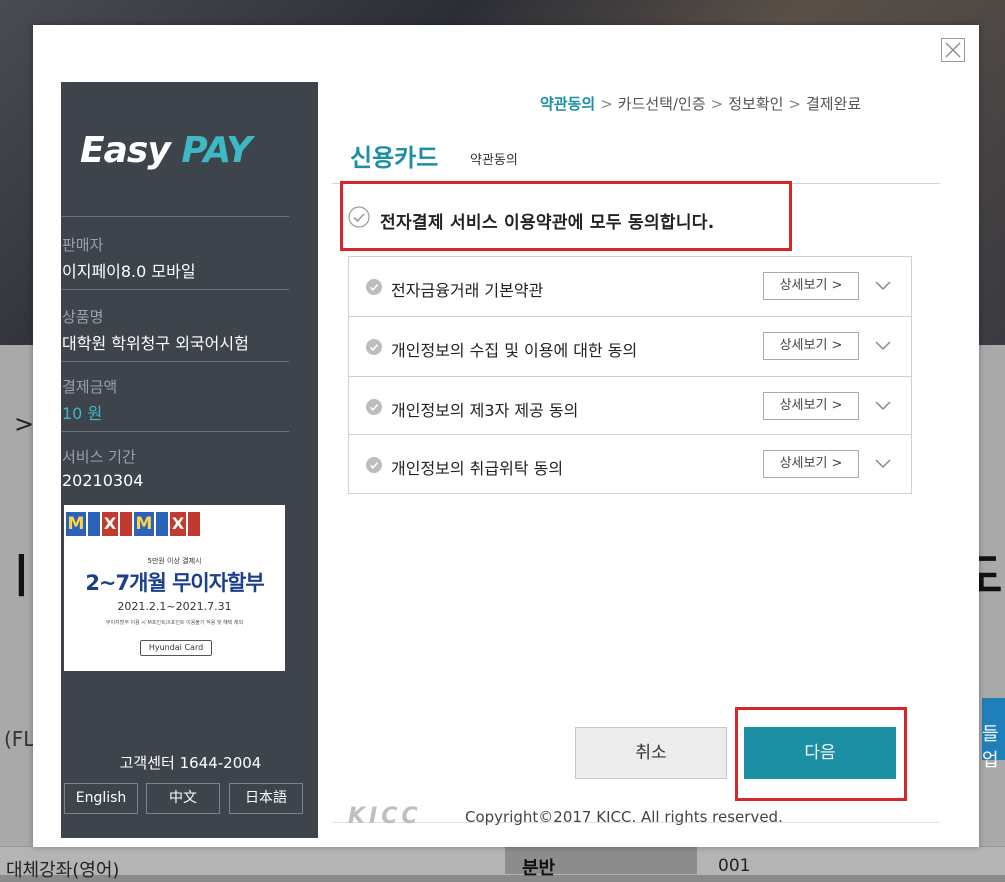 The width and height of the screenshot is (1005, 882). Describe the element at coordinates (734, 866) in the screenshot. I see `background-table-cell: 001` at that location.